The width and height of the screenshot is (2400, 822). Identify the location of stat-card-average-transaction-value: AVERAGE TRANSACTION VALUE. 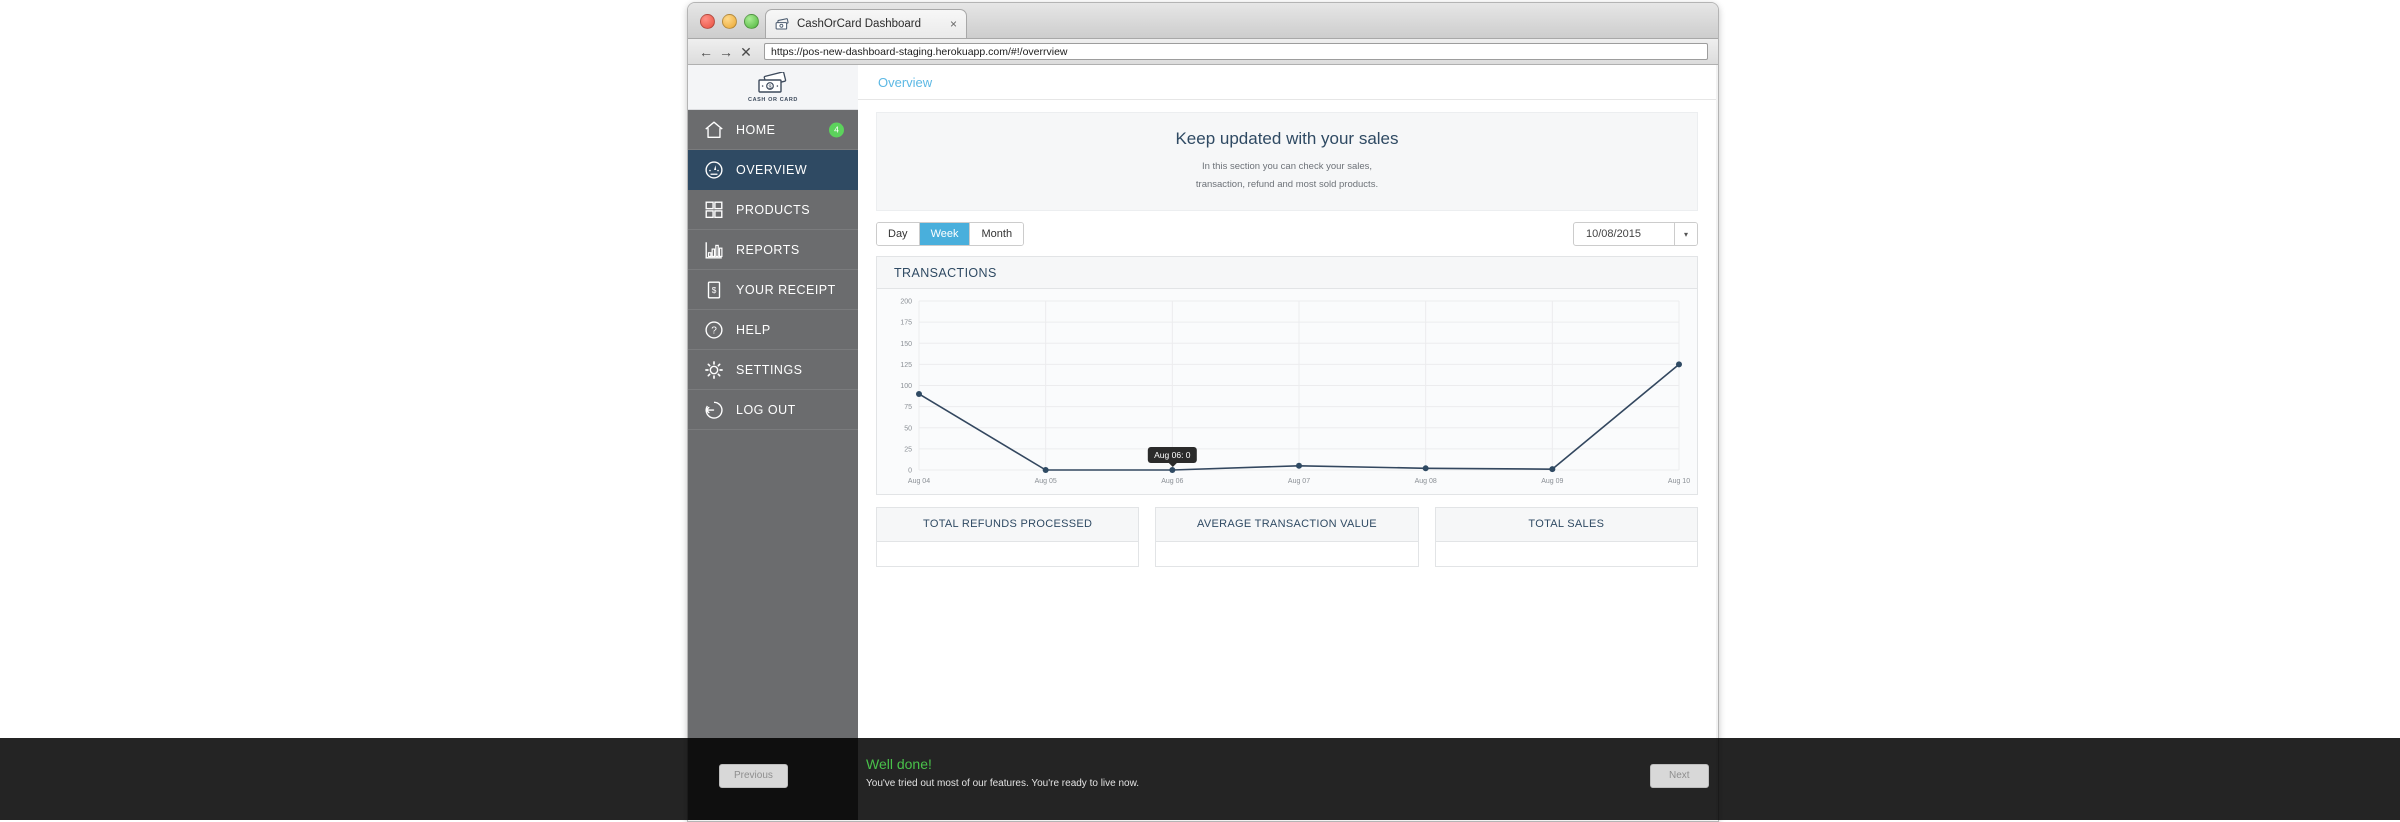
(1287, 537).